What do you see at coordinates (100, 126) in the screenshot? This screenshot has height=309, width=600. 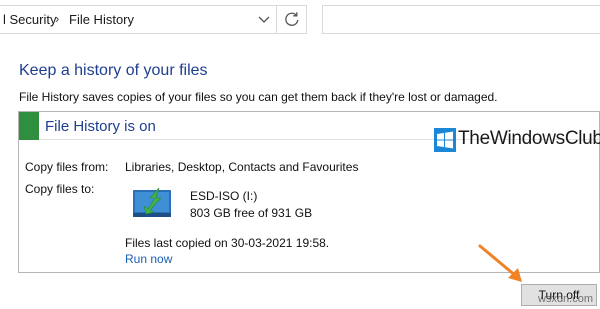 I see `status-text: File History is on` at bounding box center [100, 126].